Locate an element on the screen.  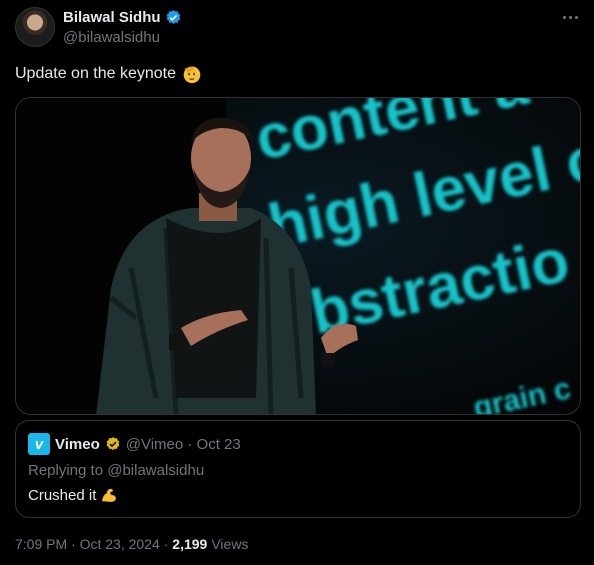
tweet-text: Update on the keynote is located at coordinates (108, 74).